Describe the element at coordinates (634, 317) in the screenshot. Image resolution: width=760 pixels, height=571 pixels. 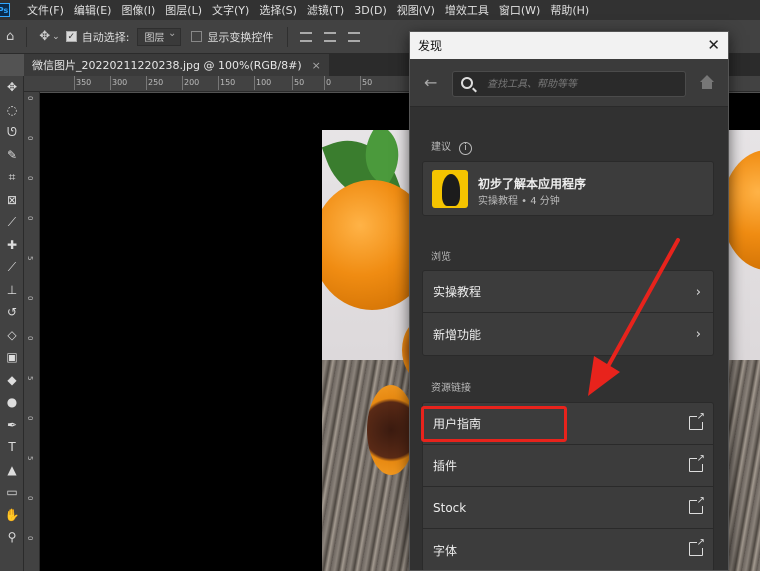
I see `annotation-arrow` at that location.